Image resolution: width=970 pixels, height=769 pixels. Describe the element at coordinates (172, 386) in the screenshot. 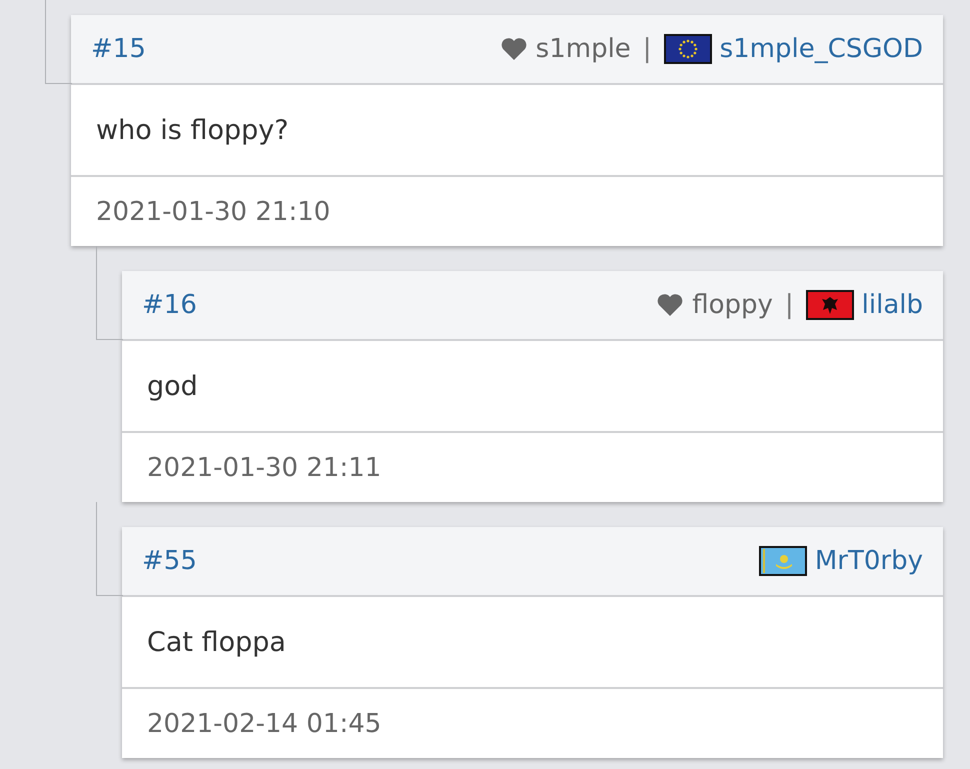

I see `post-text: god` at that location.